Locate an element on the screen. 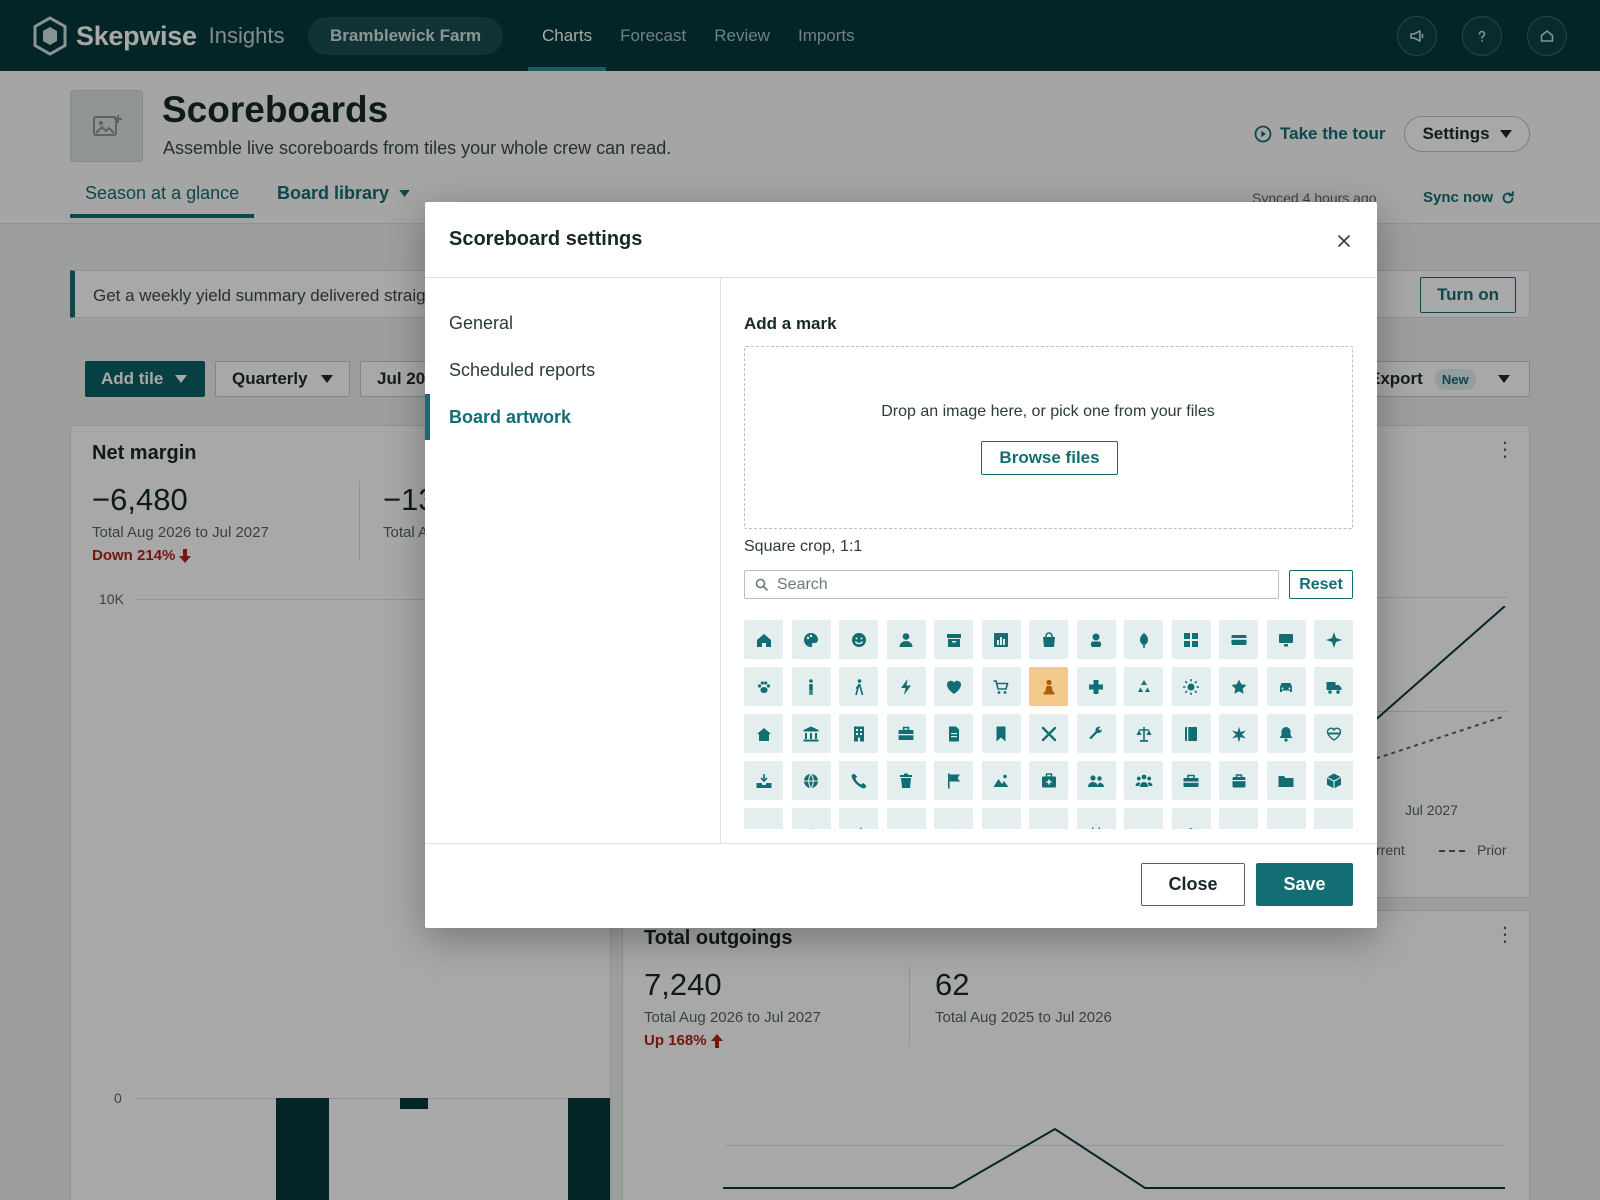  flag-icon is located at coordinates (953, 780).